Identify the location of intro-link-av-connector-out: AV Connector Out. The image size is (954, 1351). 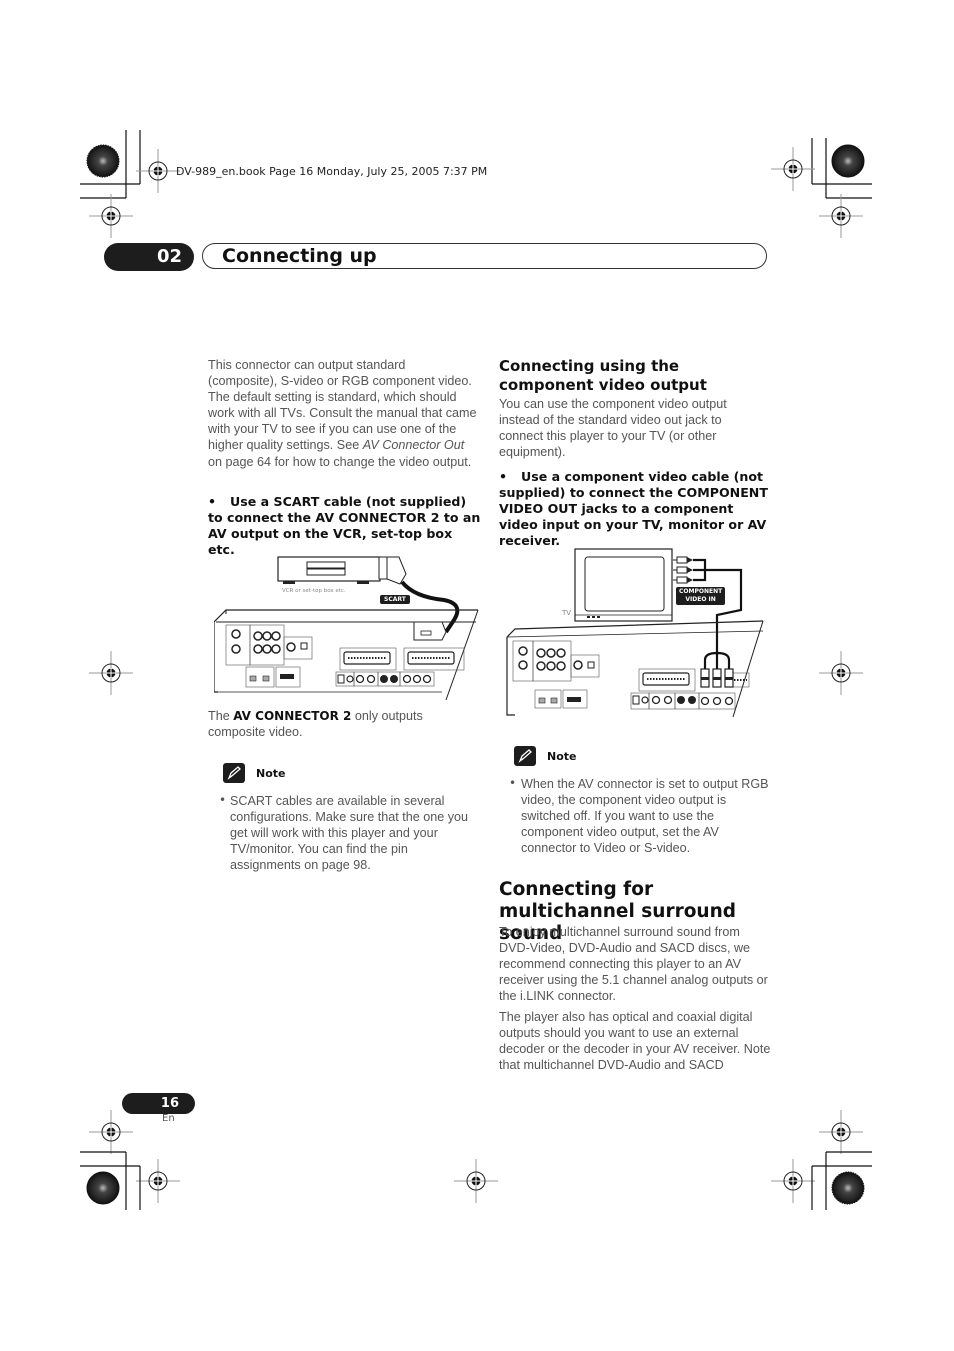
(413, 445).